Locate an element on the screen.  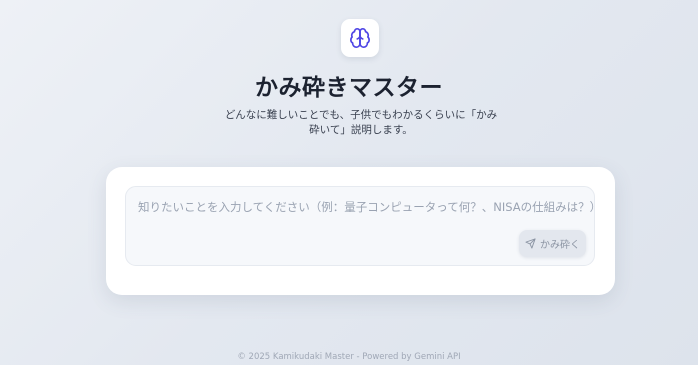
app-logo is located at coordinates (360, 38).